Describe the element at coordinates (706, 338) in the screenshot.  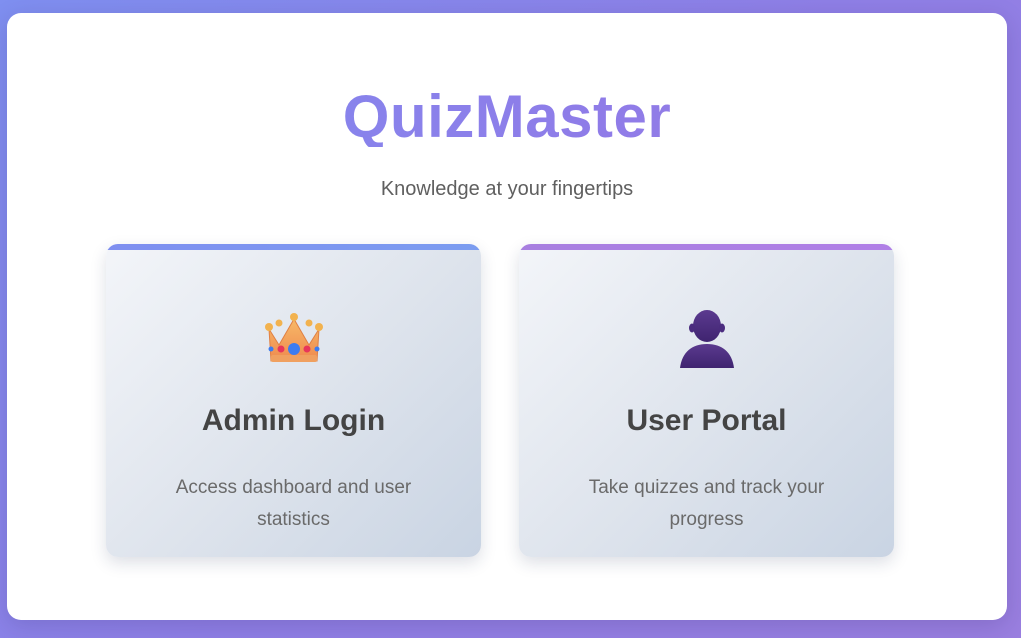
I see `user-silhouette-icon` at that location.